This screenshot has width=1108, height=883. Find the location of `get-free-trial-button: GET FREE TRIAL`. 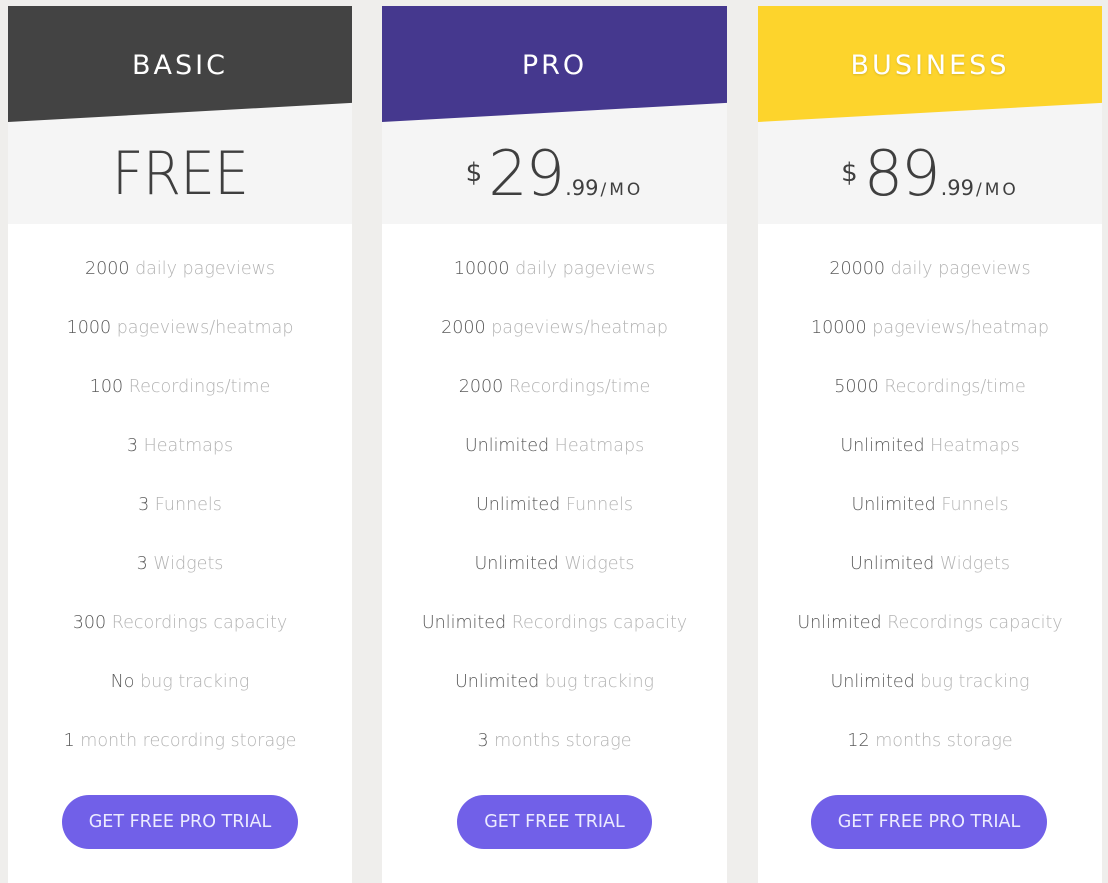

get-free-trial-button: GET FREE TRIAL is located at coordinates (554, 822).